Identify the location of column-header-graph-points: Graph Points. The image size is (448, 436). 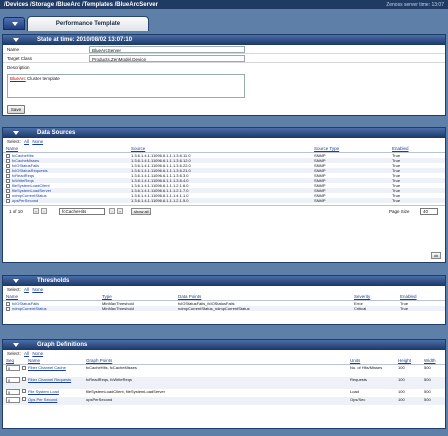
(215, 361).